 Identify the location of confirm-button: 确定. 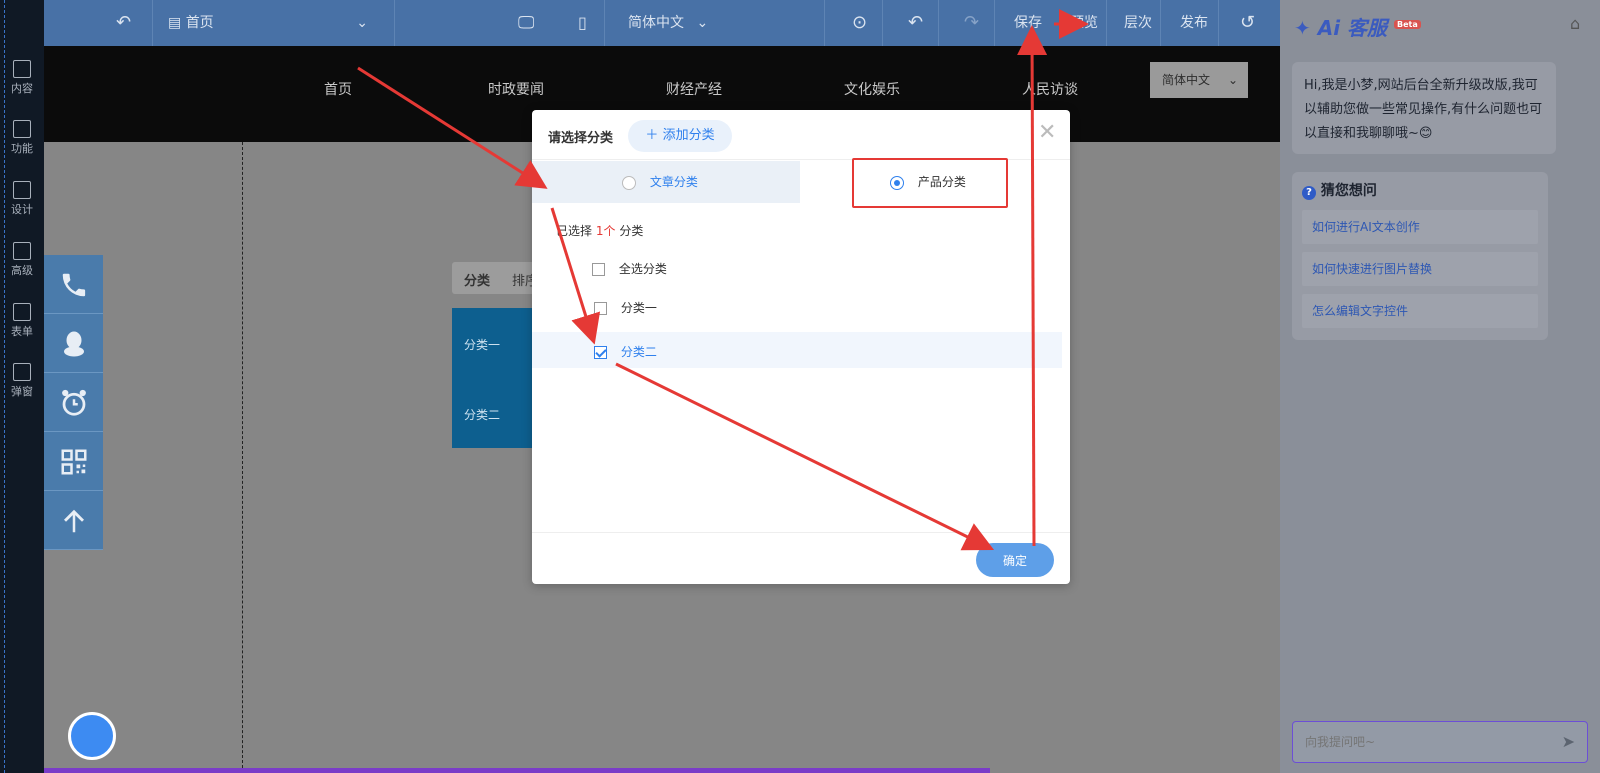
(1015, 560).